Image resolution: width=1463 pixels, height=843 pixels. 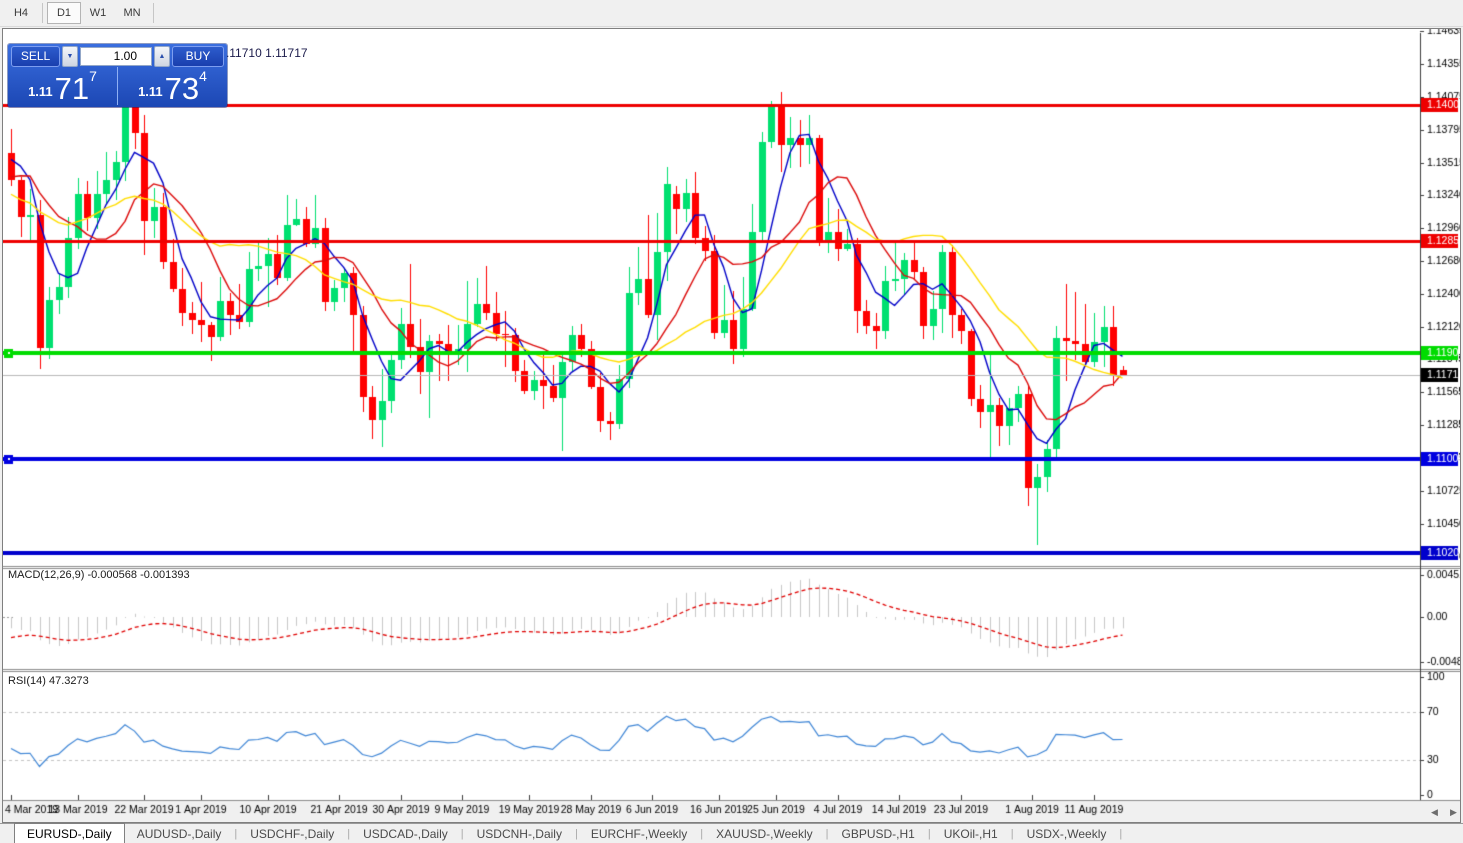 I want to click on one-click-trade-panel: SELL ▼ ▲ BUY 1.11 71 7 1.11 73 4, so click(x=117, y=75).